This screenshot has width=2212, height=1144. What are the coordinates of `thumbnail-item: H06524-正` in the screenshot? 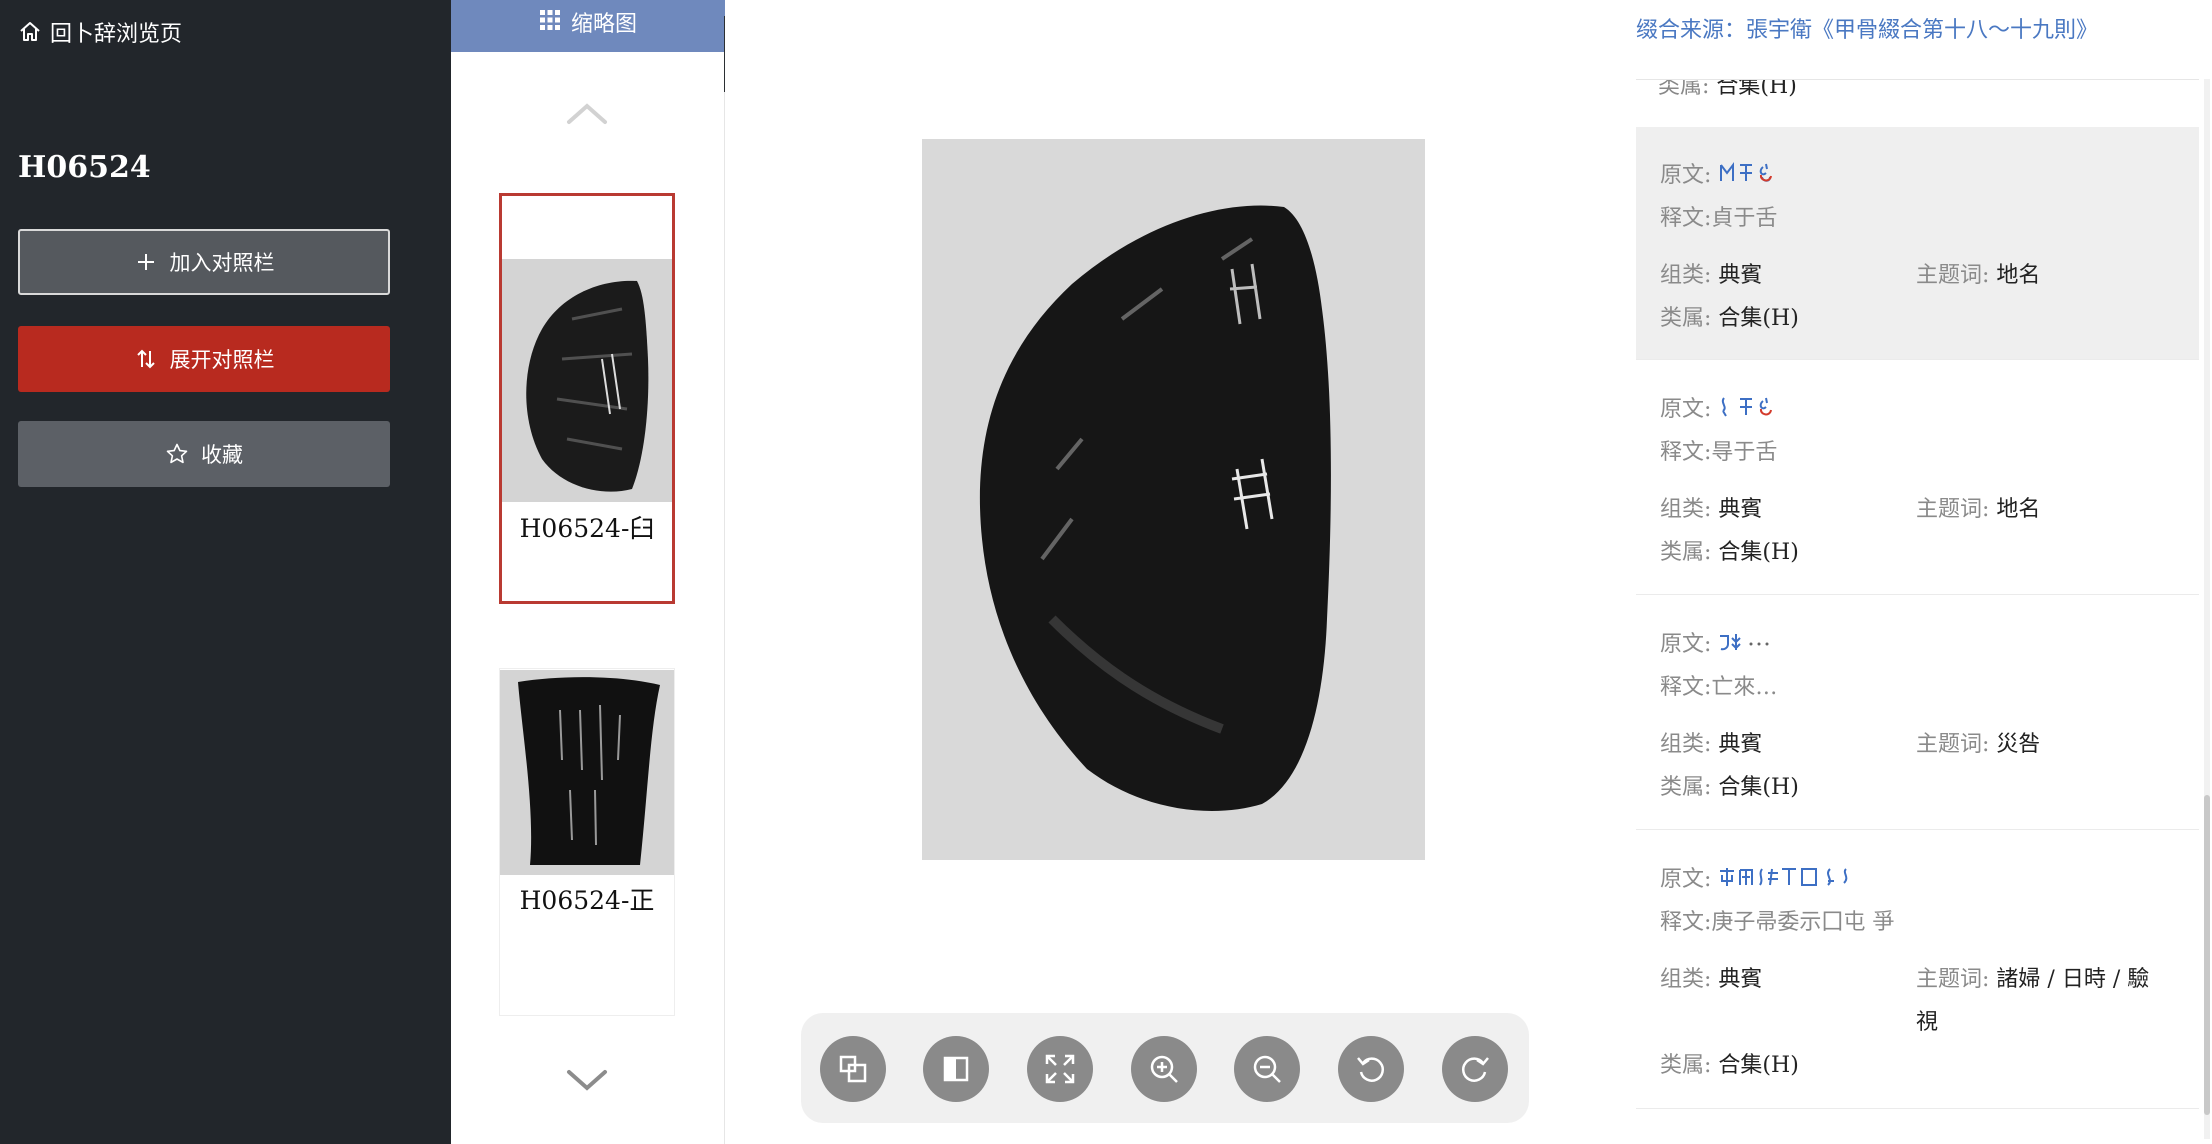 It's located at (587, 842).